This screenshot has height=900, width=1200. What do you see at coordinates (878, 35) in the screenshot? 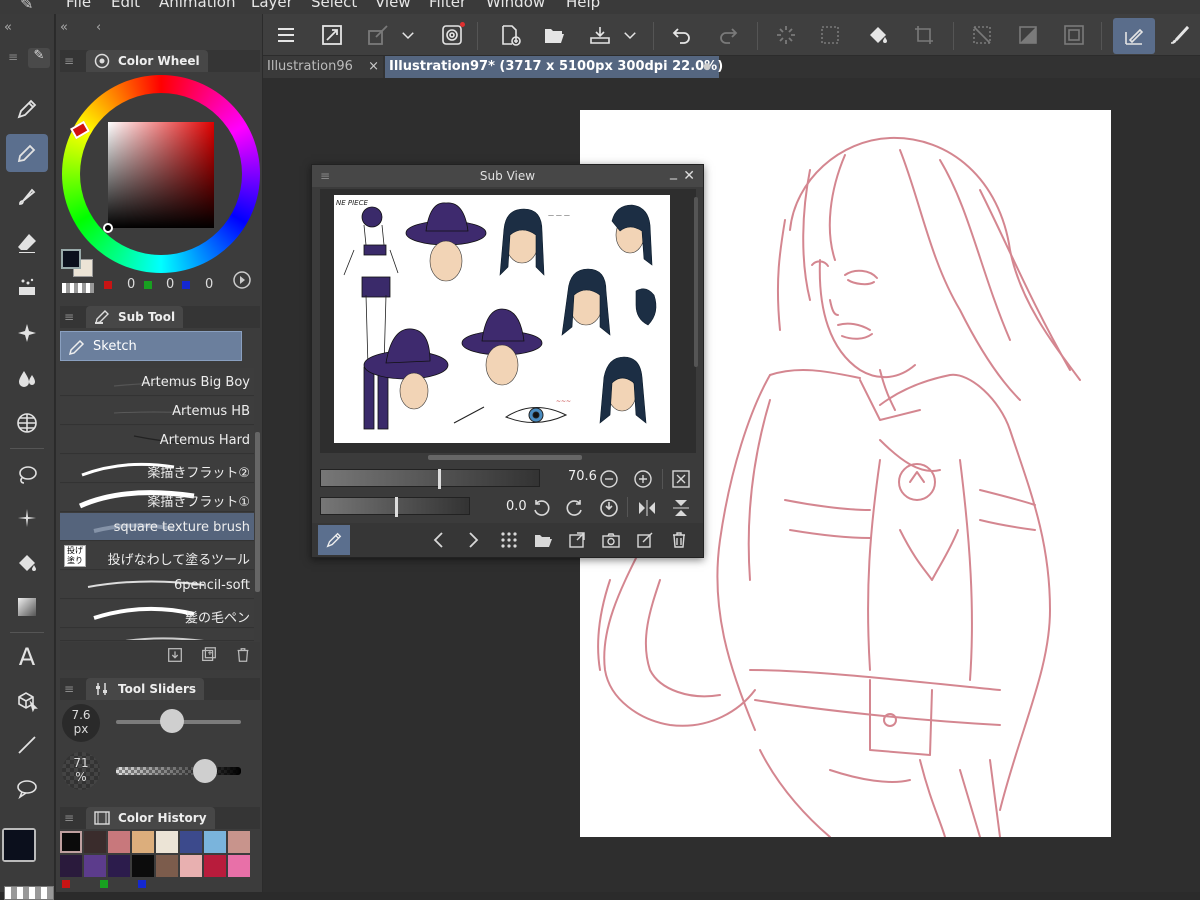
I see `fill-selection-button` at bounding box center [878, 35].